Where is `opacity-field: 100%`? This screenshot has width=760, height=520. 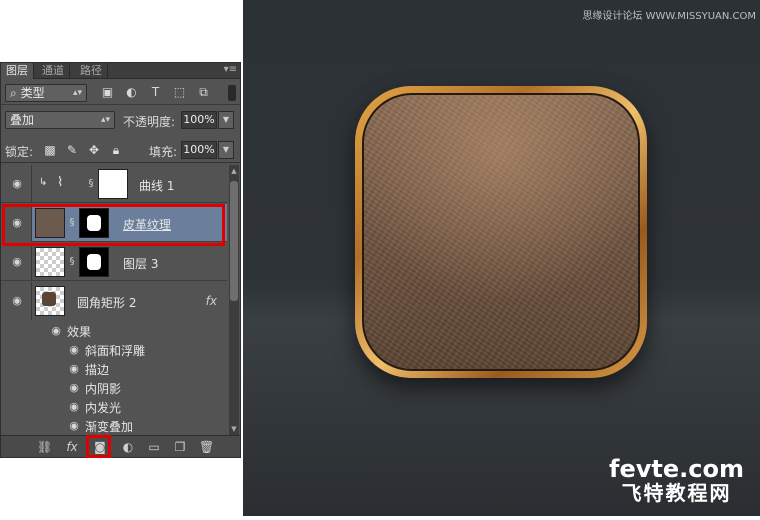
opacity-field: 100% is located at coordinates (199, 120).